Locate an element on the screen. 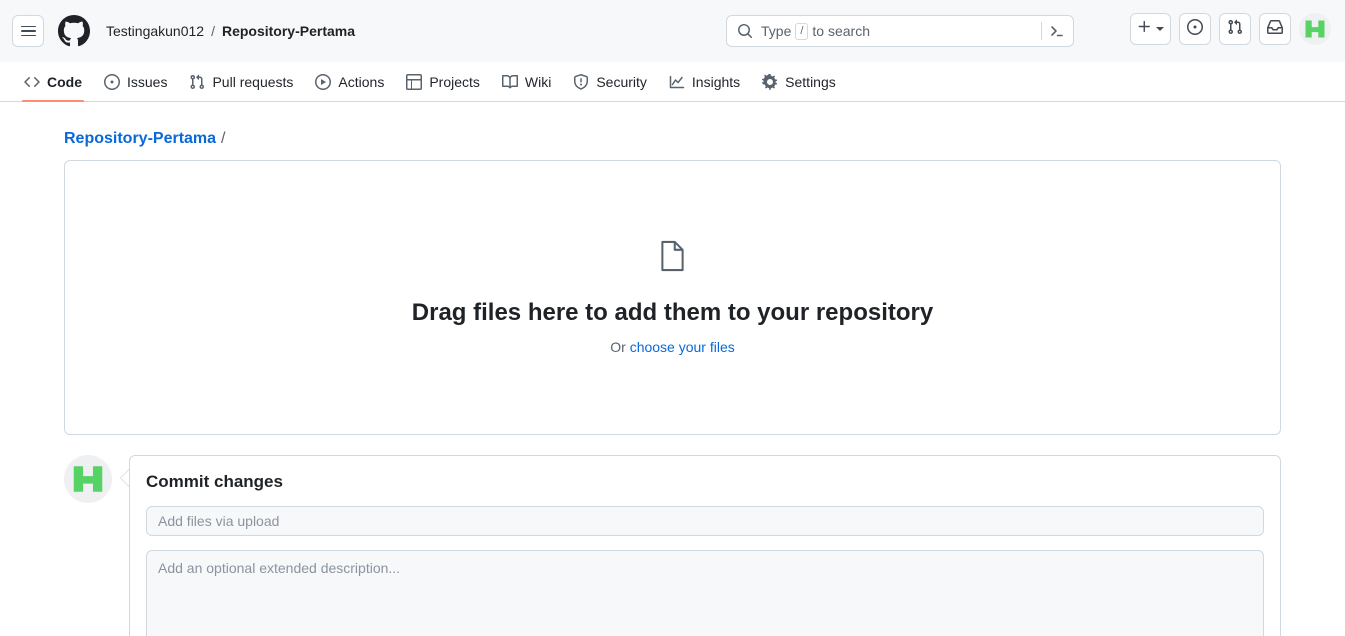 Image resolution: width=1345 pixels, height=636 pixels. tab-label: Actions is located at coordinates (361, 81).